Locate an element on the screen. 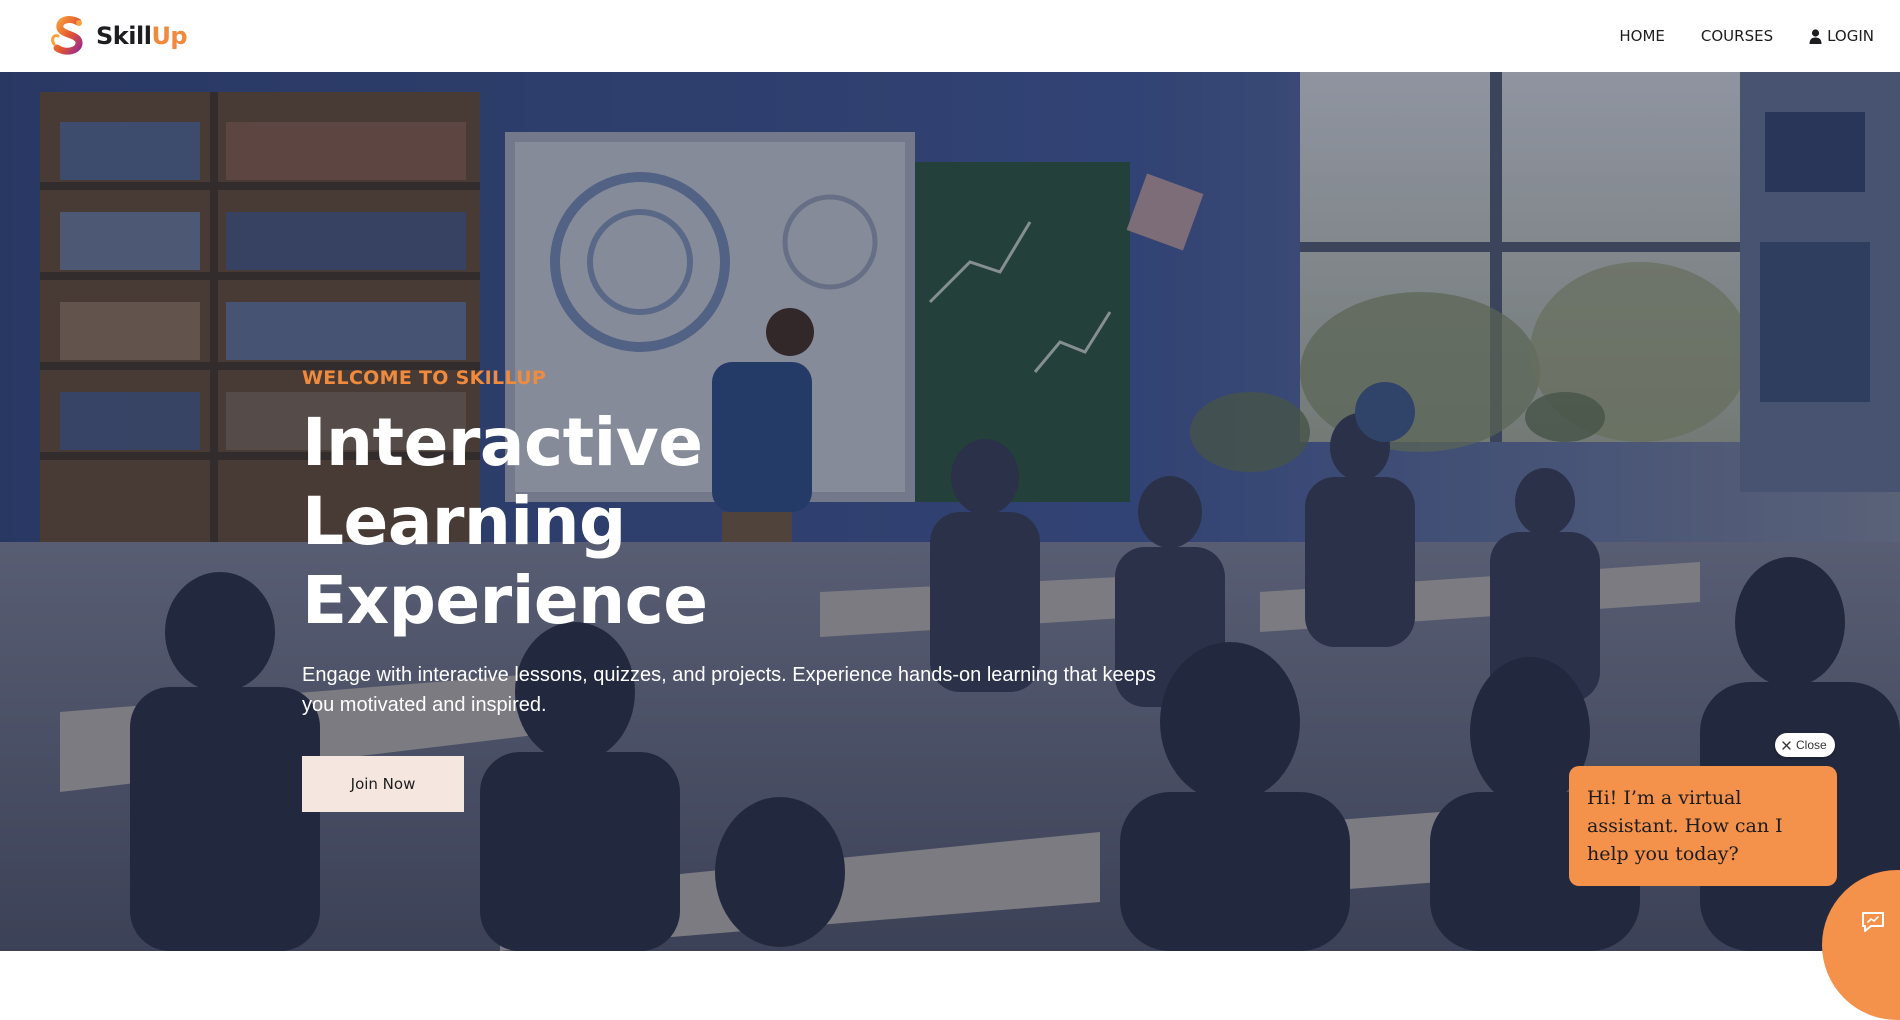  s-swirl-logo-icon is located at coordinates (67, 35).